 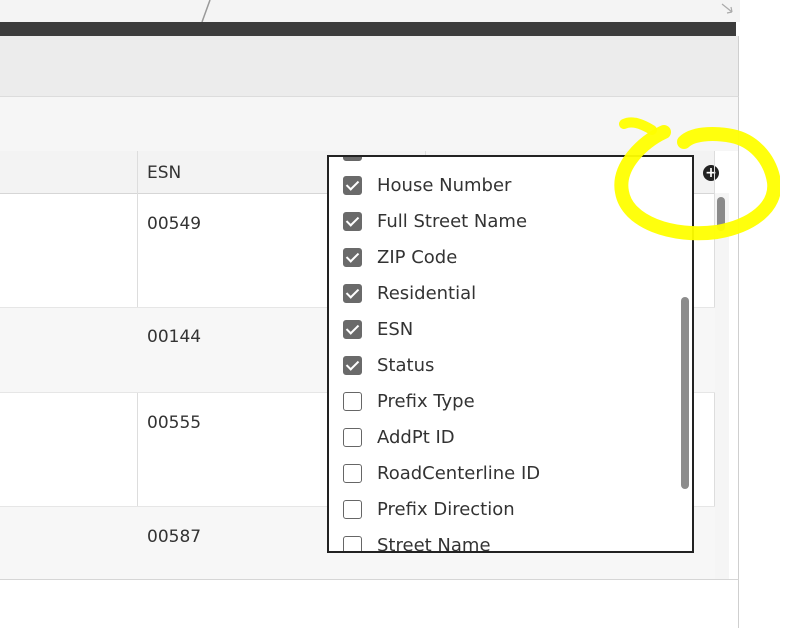 I want to click on menu-item-label: RoadCenterline ID, so click(x=459, y=473).